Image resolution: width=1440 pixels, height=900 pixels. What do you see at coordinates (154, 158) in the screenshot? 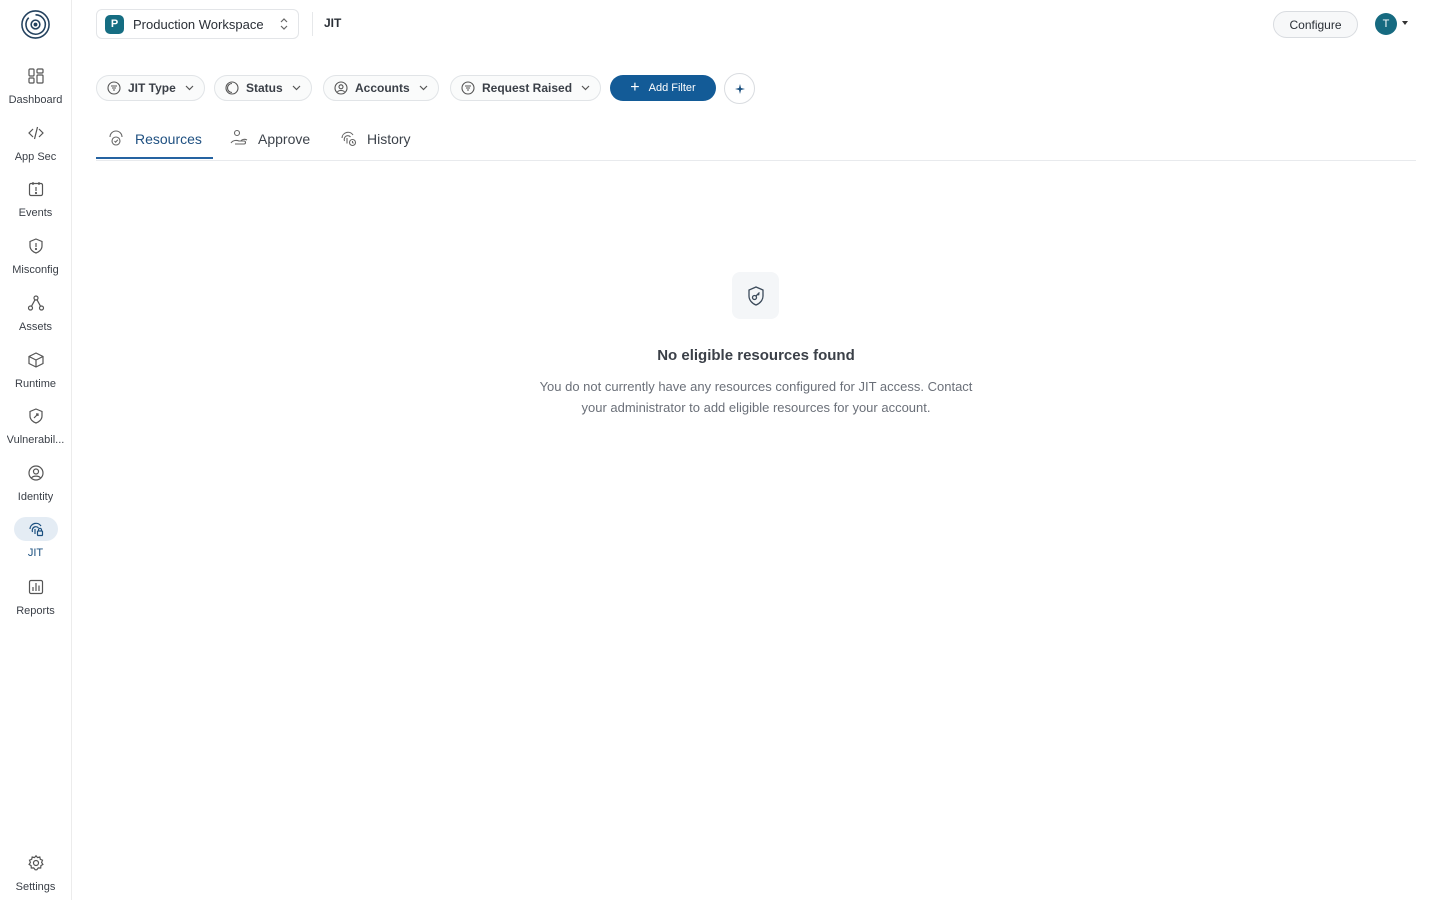
I see `active-tab-indicator` at bounding box center [154, 158].